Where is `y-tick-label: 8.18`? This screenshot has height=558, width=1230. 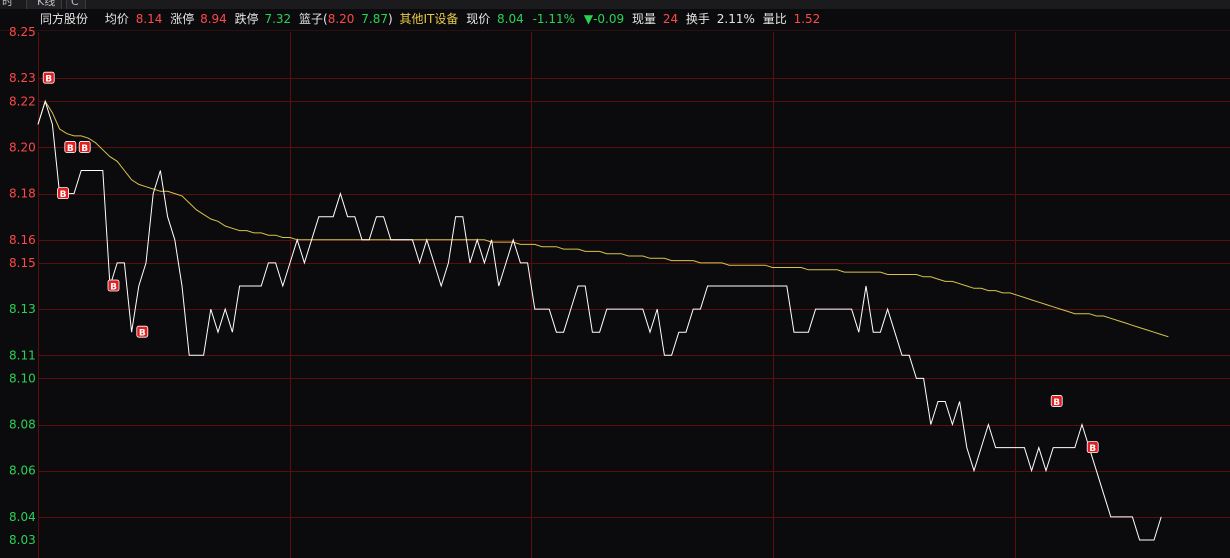
y-tick-label: 8.18 is located at coordinates (22, 194).